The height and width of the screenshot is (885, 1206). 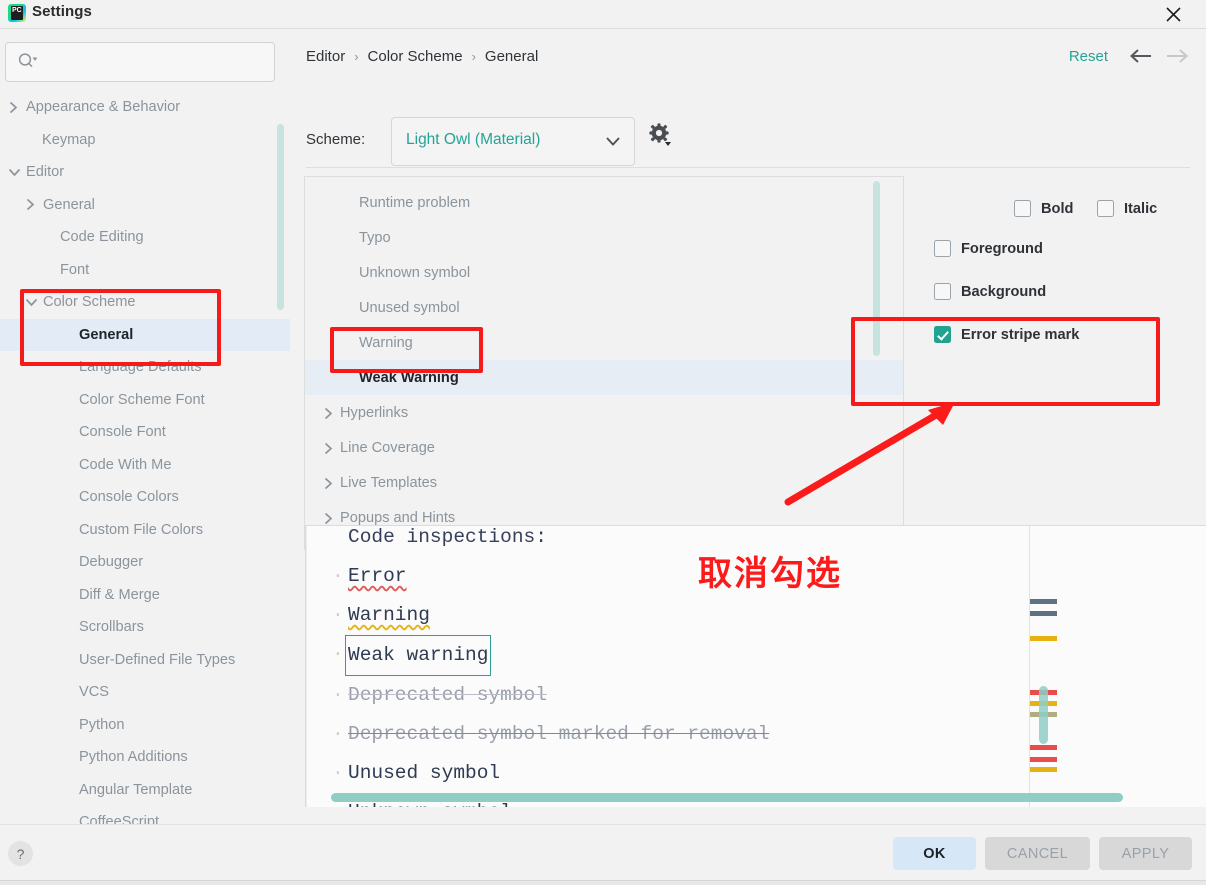 What do you see at coordinates (1043, 715) in the screenshot?
I see `preview-vertical-scrollbar-thumb` at bounding box center [1043, 715].